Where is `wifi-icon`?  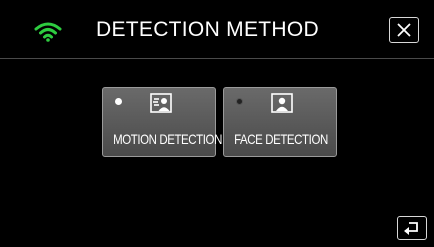 wifi-icon is located at coordinates (48, 32).